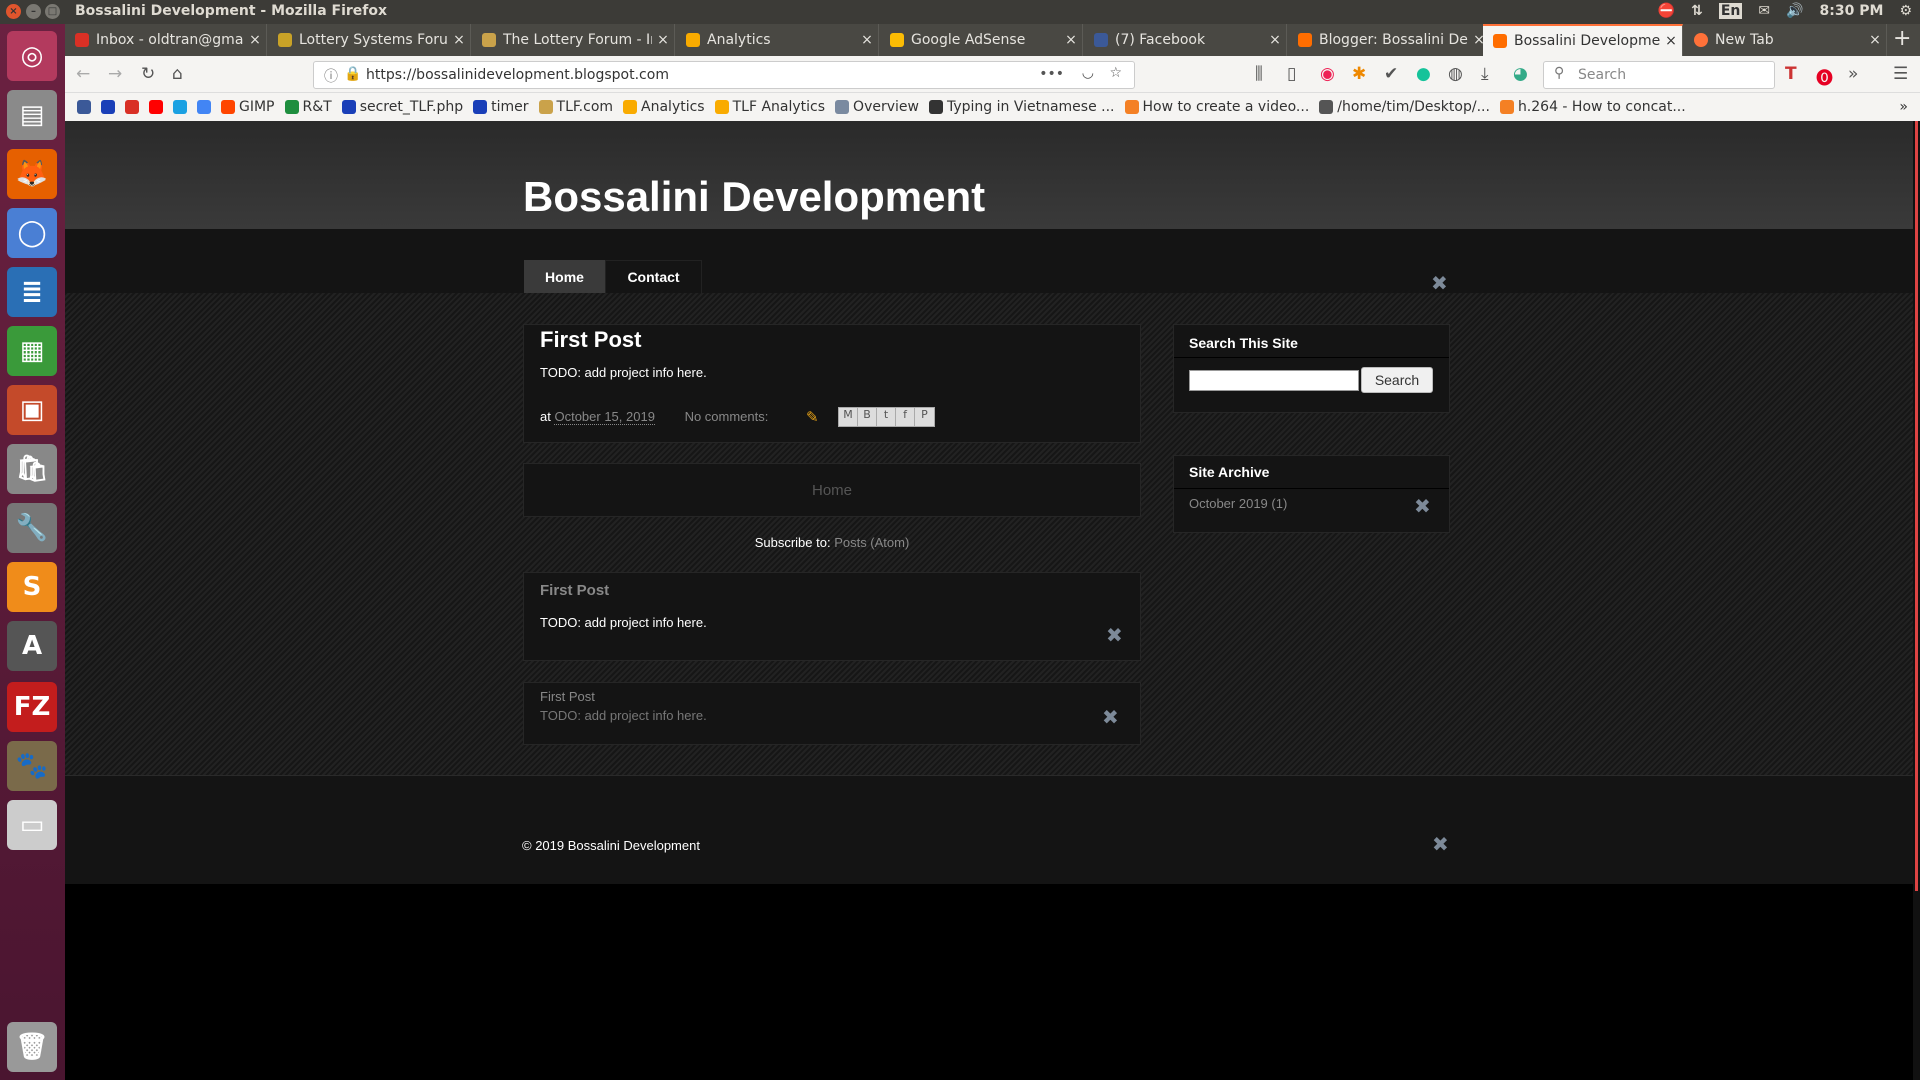 The image size is (1920, 1080). I want to click on network-icon: ⇅, so click(1697, 11).